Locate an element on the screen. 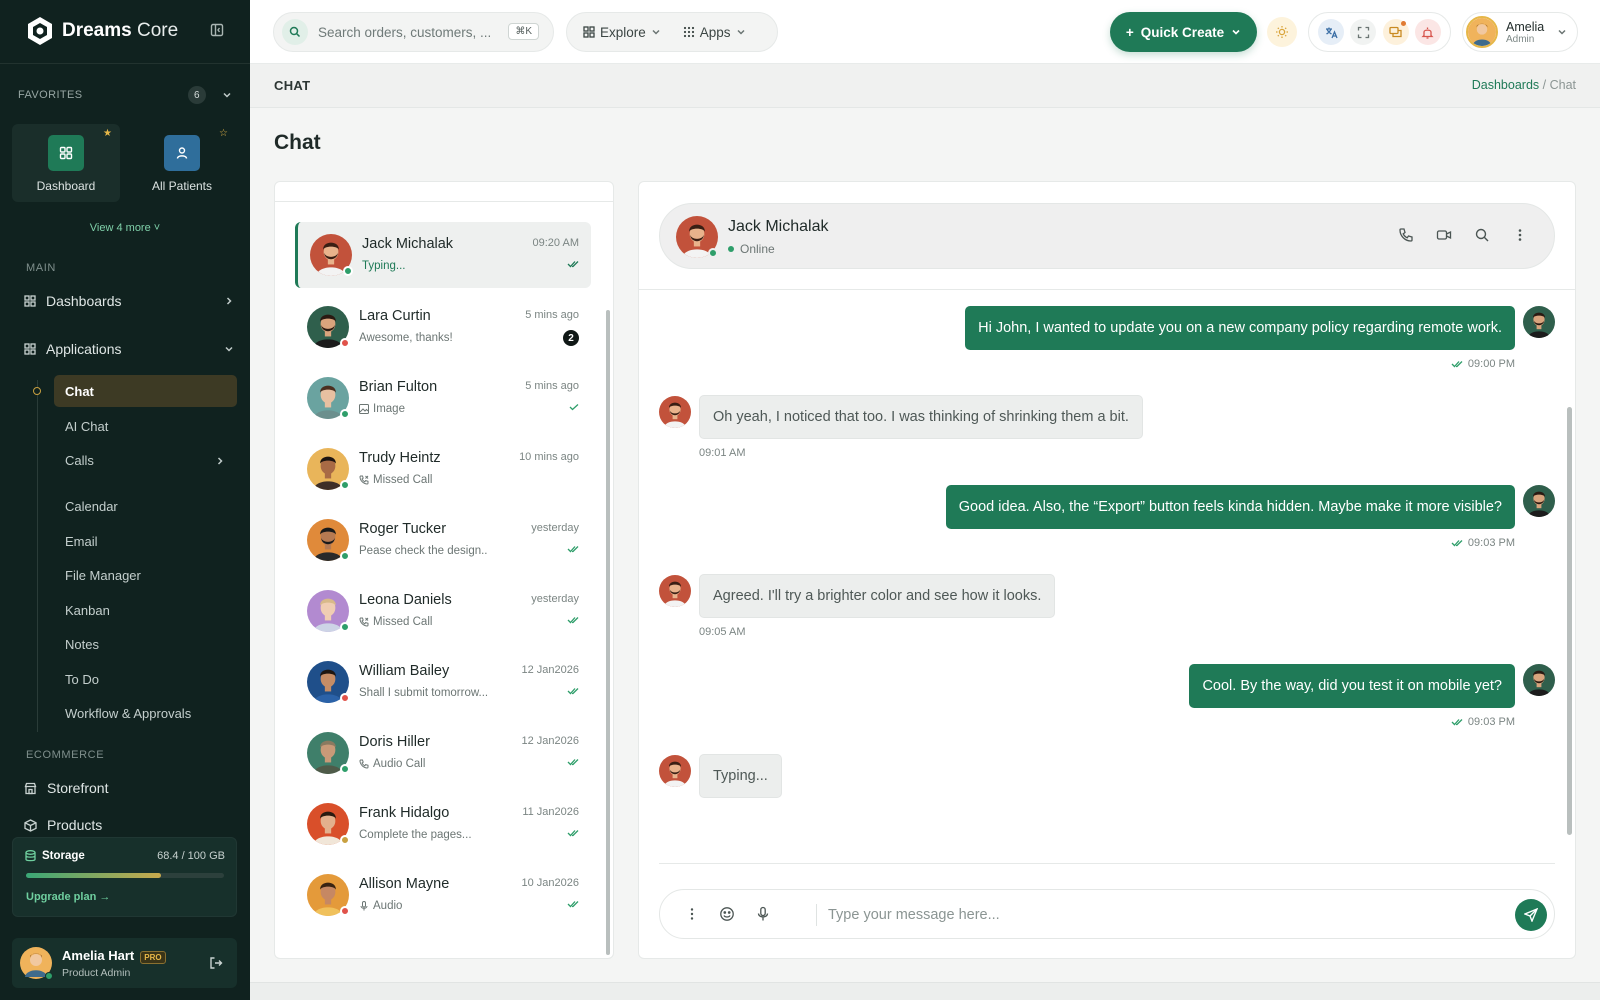 This screenshot has width=1600, height=1000. fullscreen-icon is located at coordinates (1363, 32).